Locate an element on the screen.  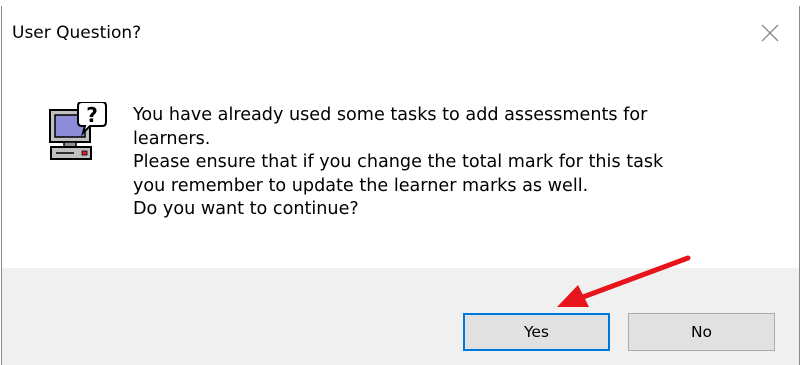
dialog-title: User Question? is located at coordinates (77, 33).